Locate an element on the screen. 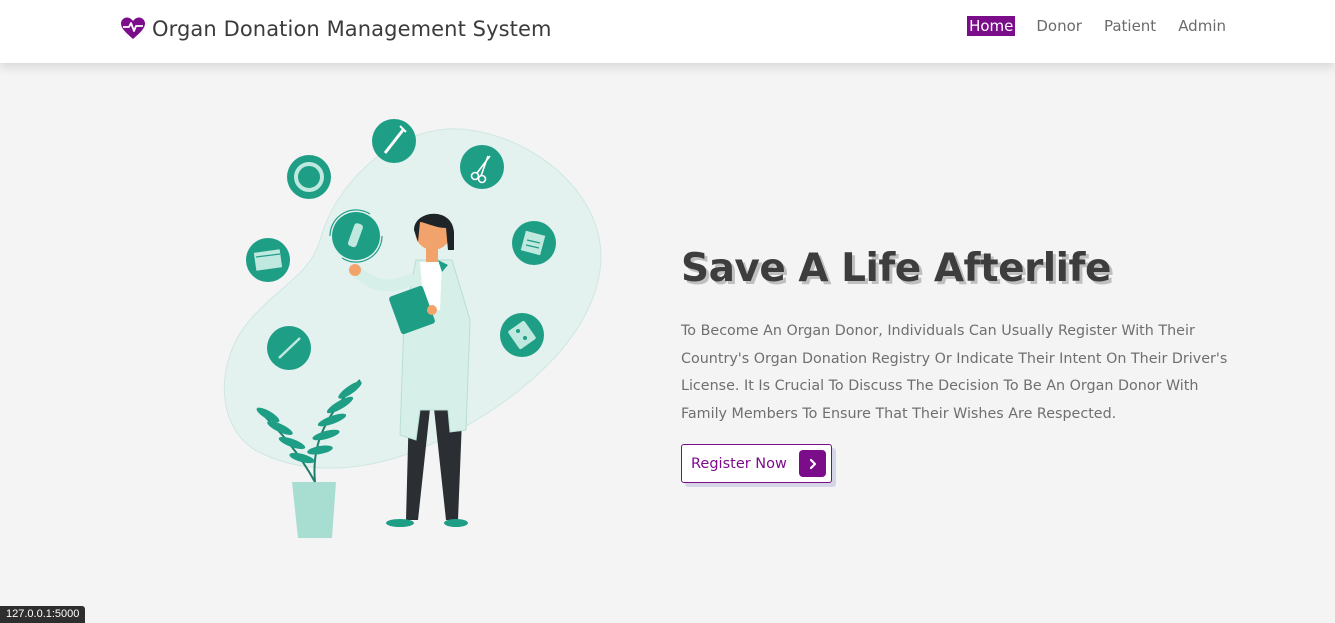 The height and width of the screenshot is (623, 1335). brand-title: Organ Donation Management System is located at coordinates (352, 29).